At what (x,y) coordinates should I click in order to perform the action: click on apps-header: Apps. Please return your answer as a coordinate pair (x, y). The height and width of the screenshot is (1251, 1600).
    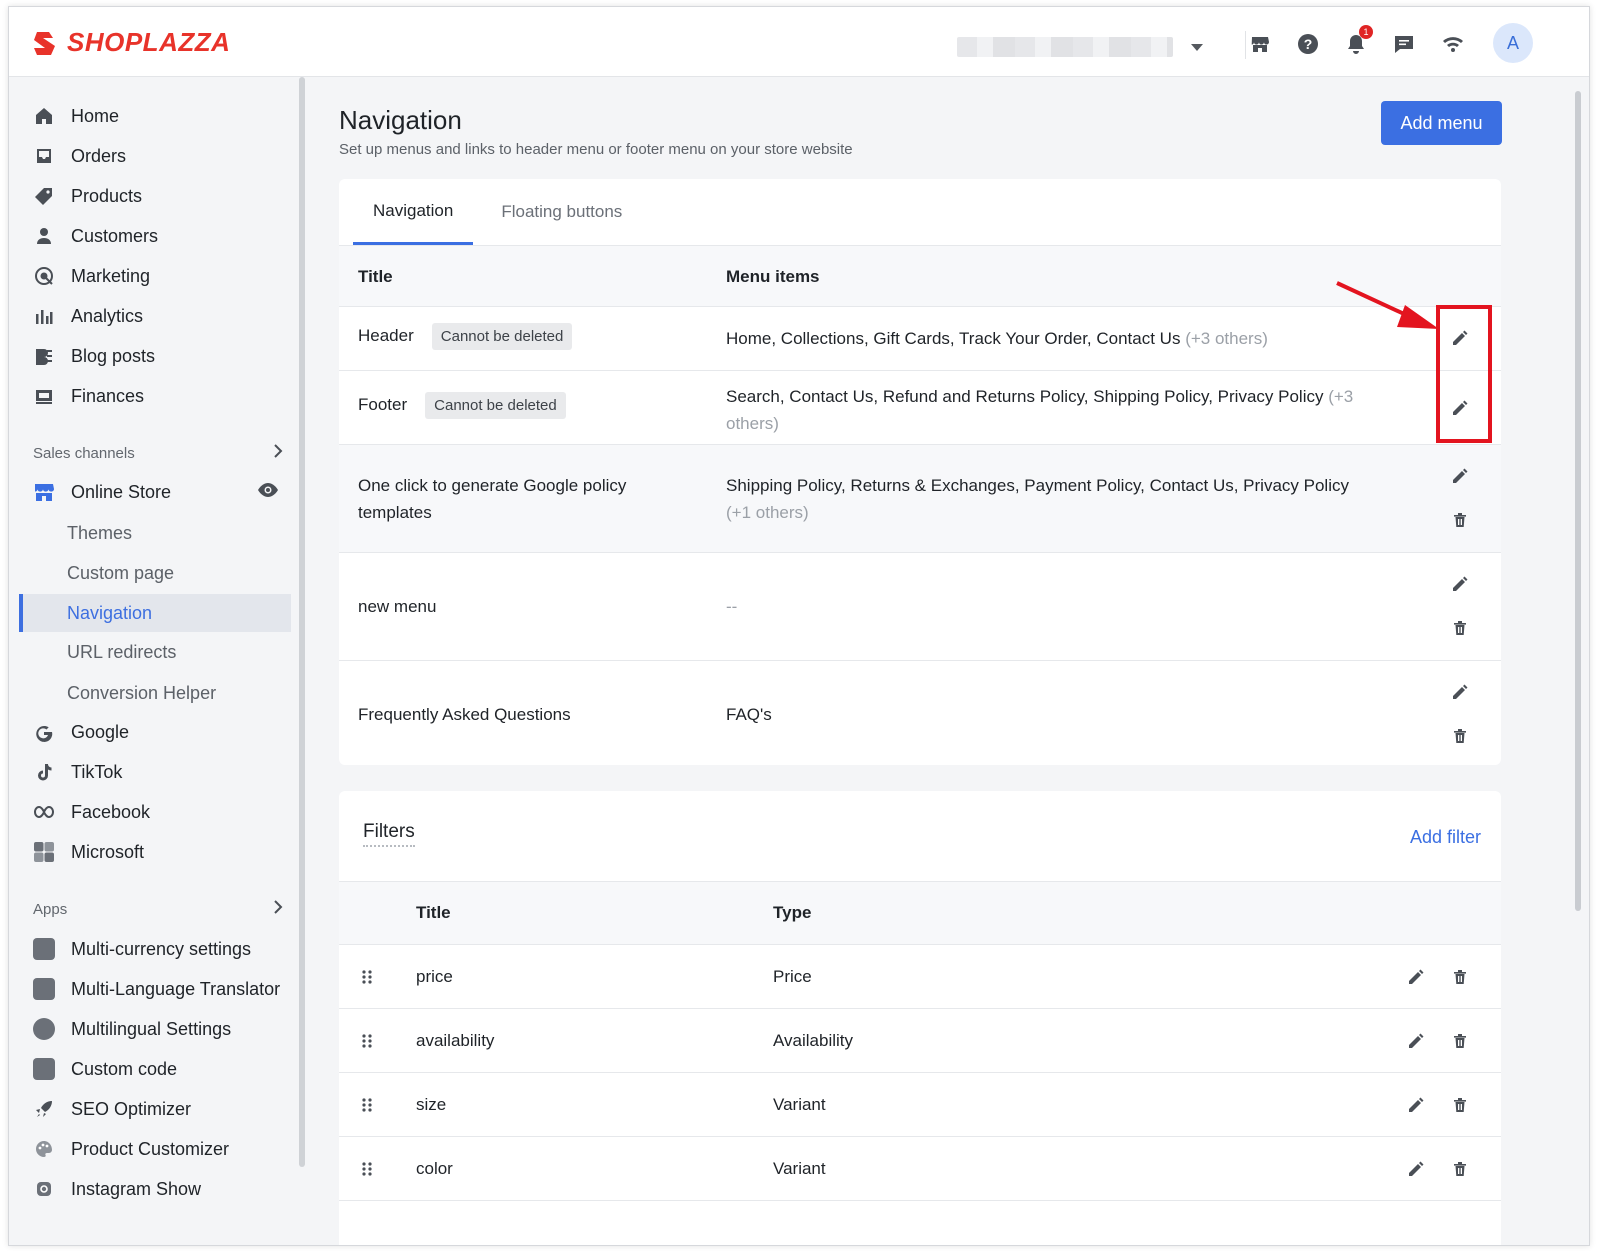
    Looking at the image, I should click on (158, 909).